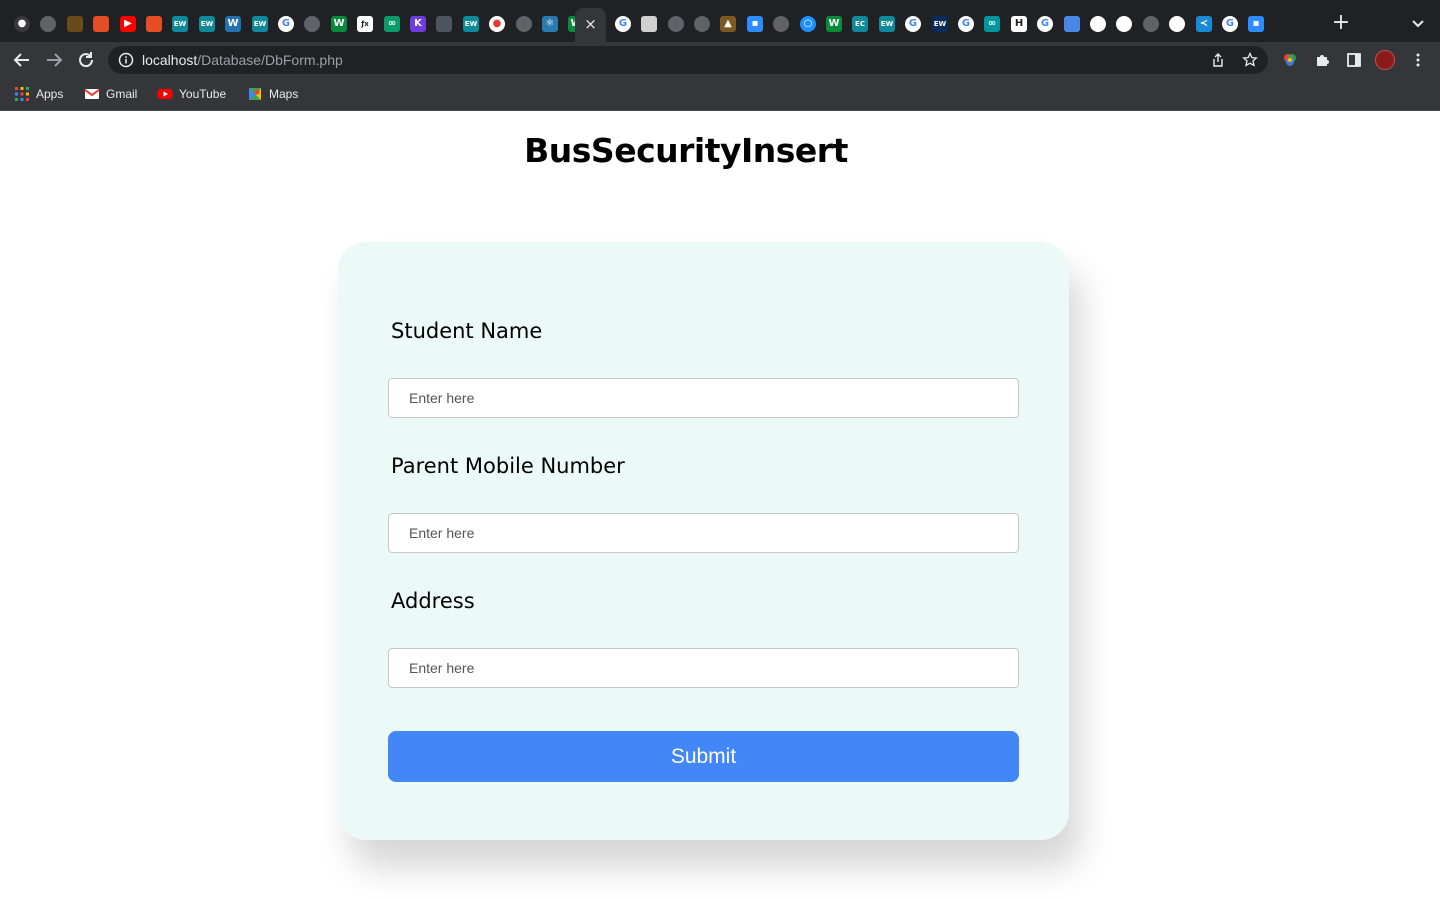 The width and height of the screenshot is (1440, 900). What do you see at coordinates (720, 94) in the screenshot?
I see `bookmarks-bar: Apps Gmail YouTube Maps` at bounding box center [720, 94].